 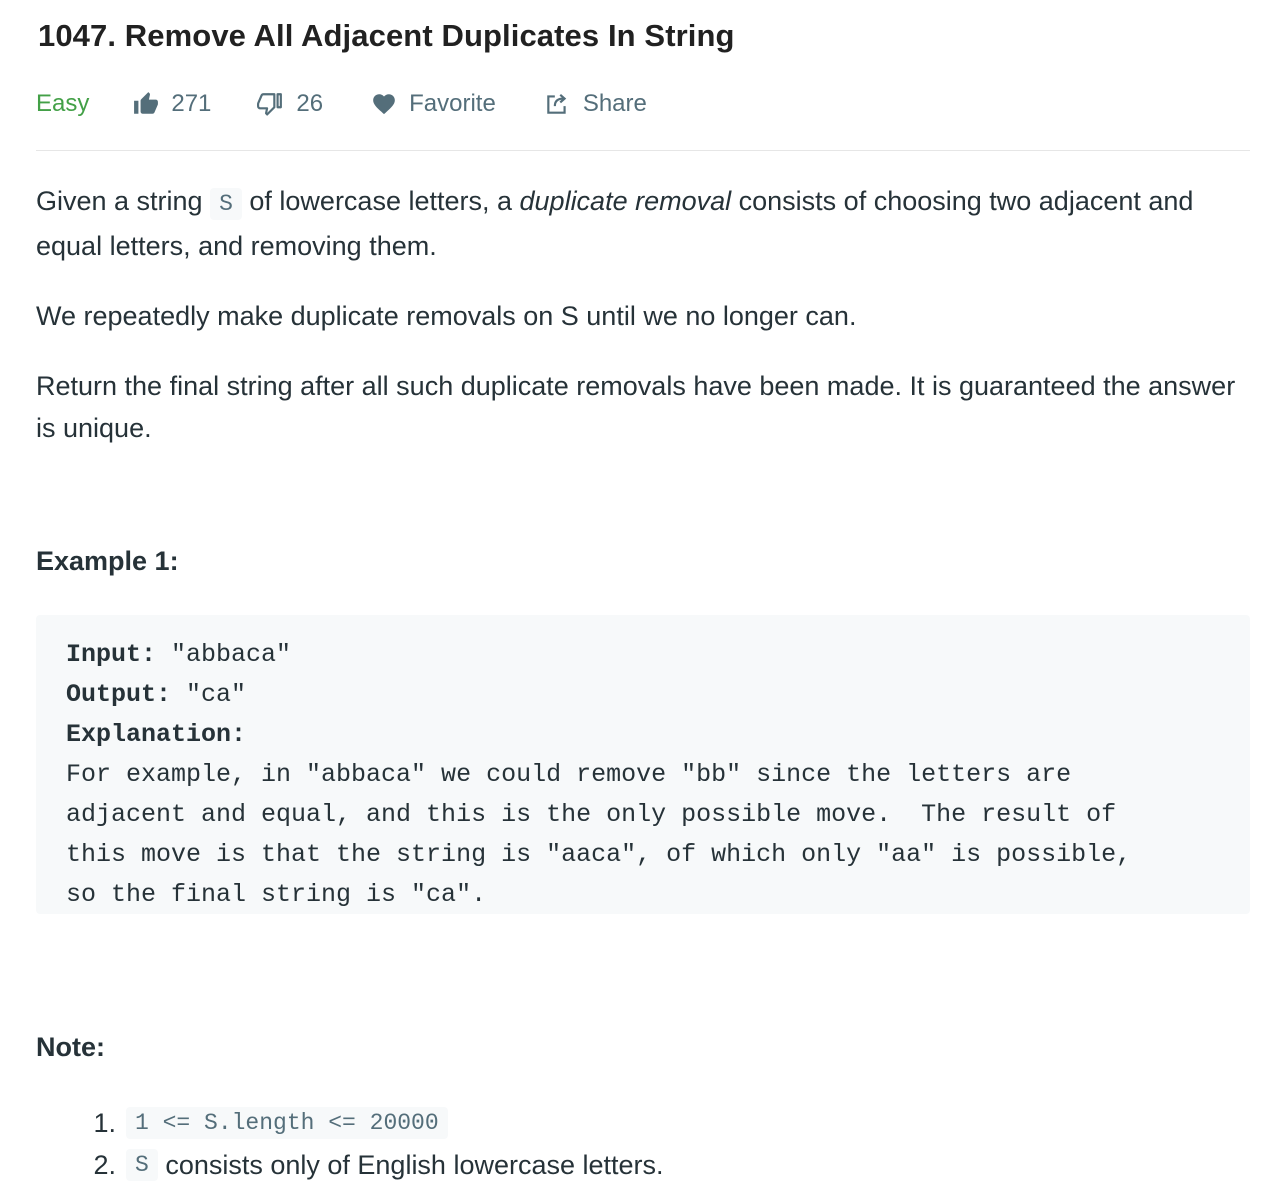 I want to click on favorite-button: Favorite, so click(x=433, y=104).